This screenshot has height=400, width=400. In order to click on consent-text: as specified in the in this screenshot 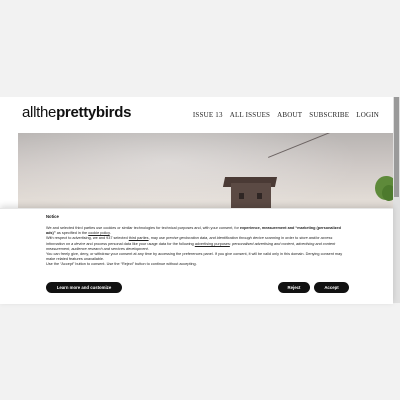, I will do `click(72, 233)`.